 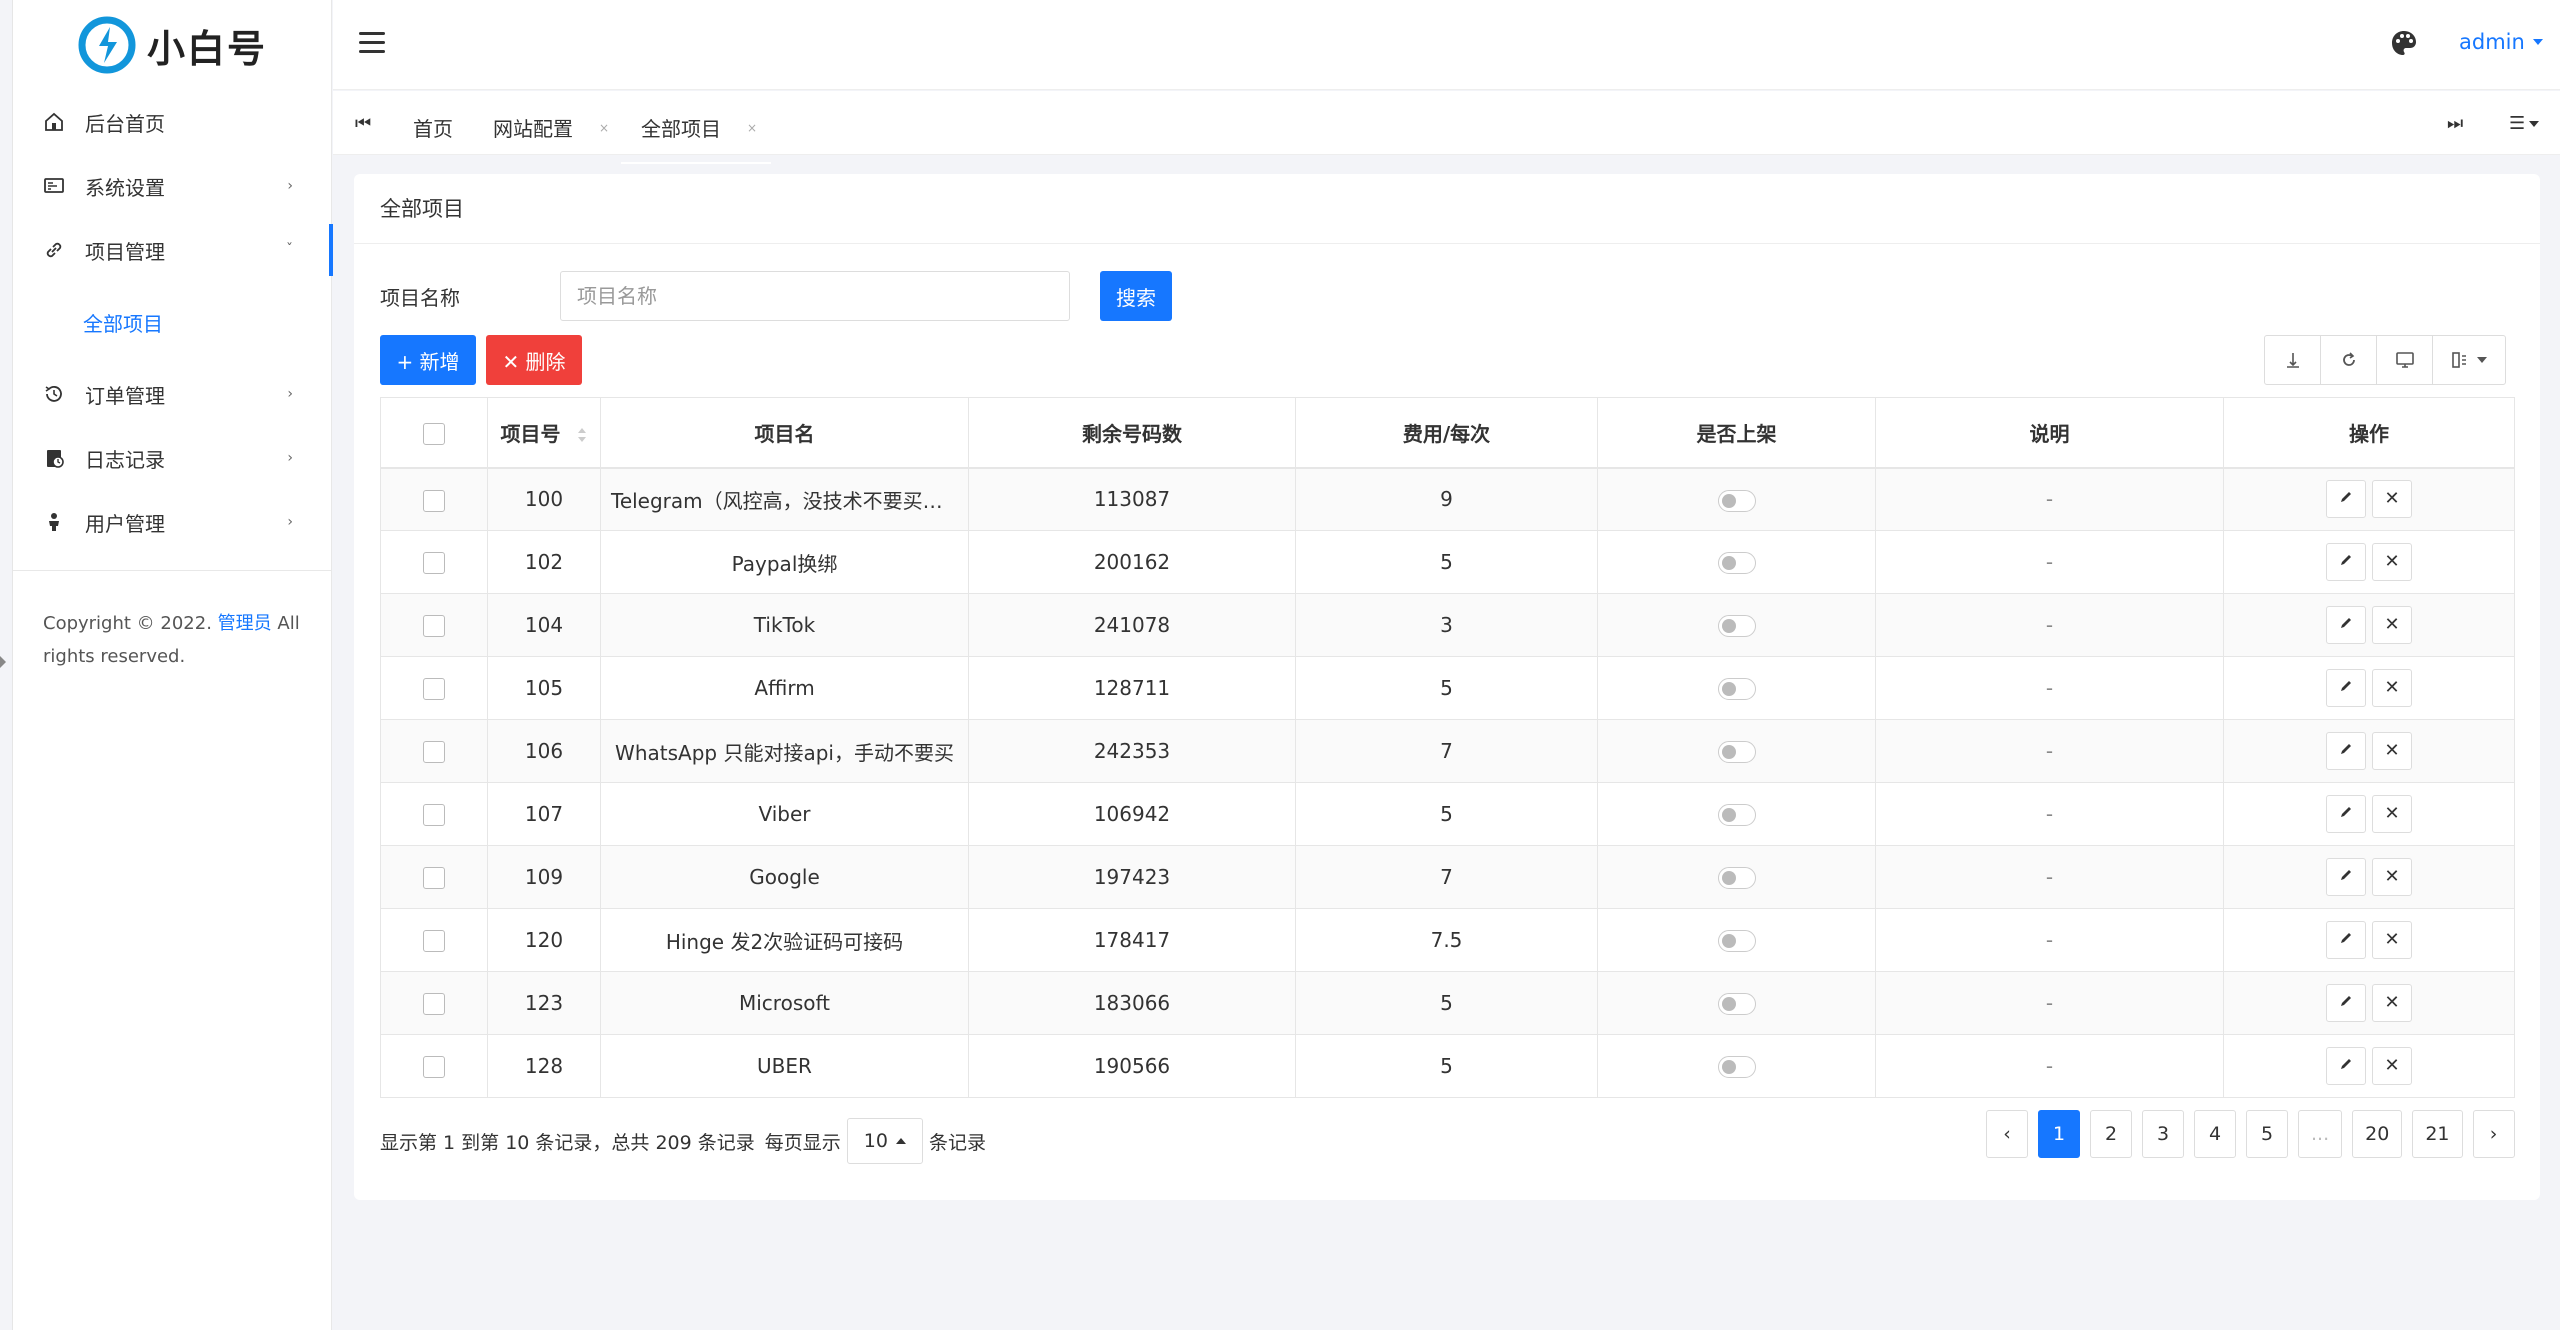 I want to click on search-input, so click(x=815, y=296).